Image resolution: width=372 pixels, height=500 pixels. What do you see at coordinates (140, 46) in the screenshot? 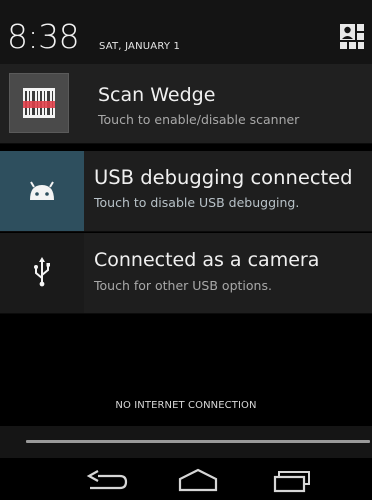
I see `date-label: SAT, JANUARY 1` at bounding box center [140, 46].